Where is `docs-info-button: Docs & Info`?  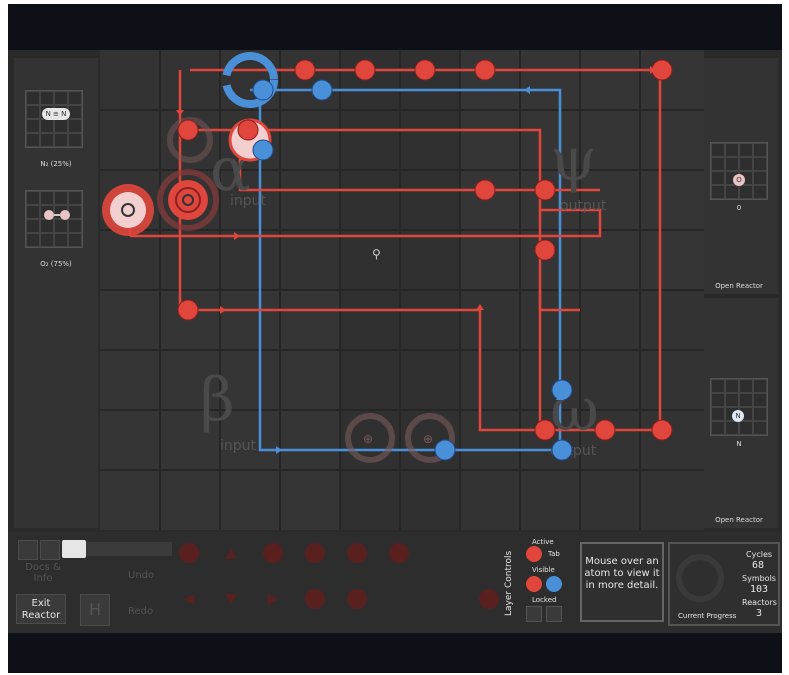
docs-info-button: Docs & Info is located at coordinates (43, 574).